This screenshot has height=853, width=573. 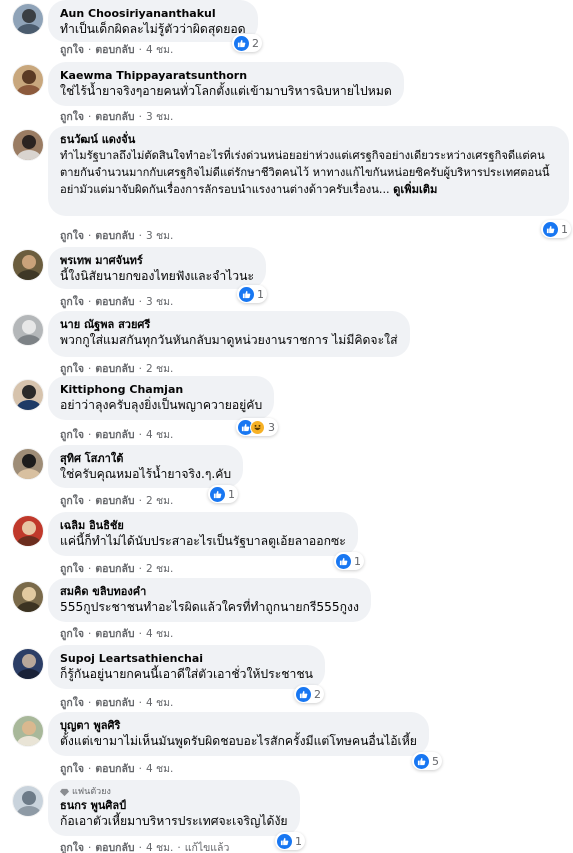 What do you see at coordinates (146, 474) in the screenshot?
I see `comment-text: ใช่ครับคุณหมอไร้น้ำยาจริง.ๆ.คับ` at bounding box center [146, 474].